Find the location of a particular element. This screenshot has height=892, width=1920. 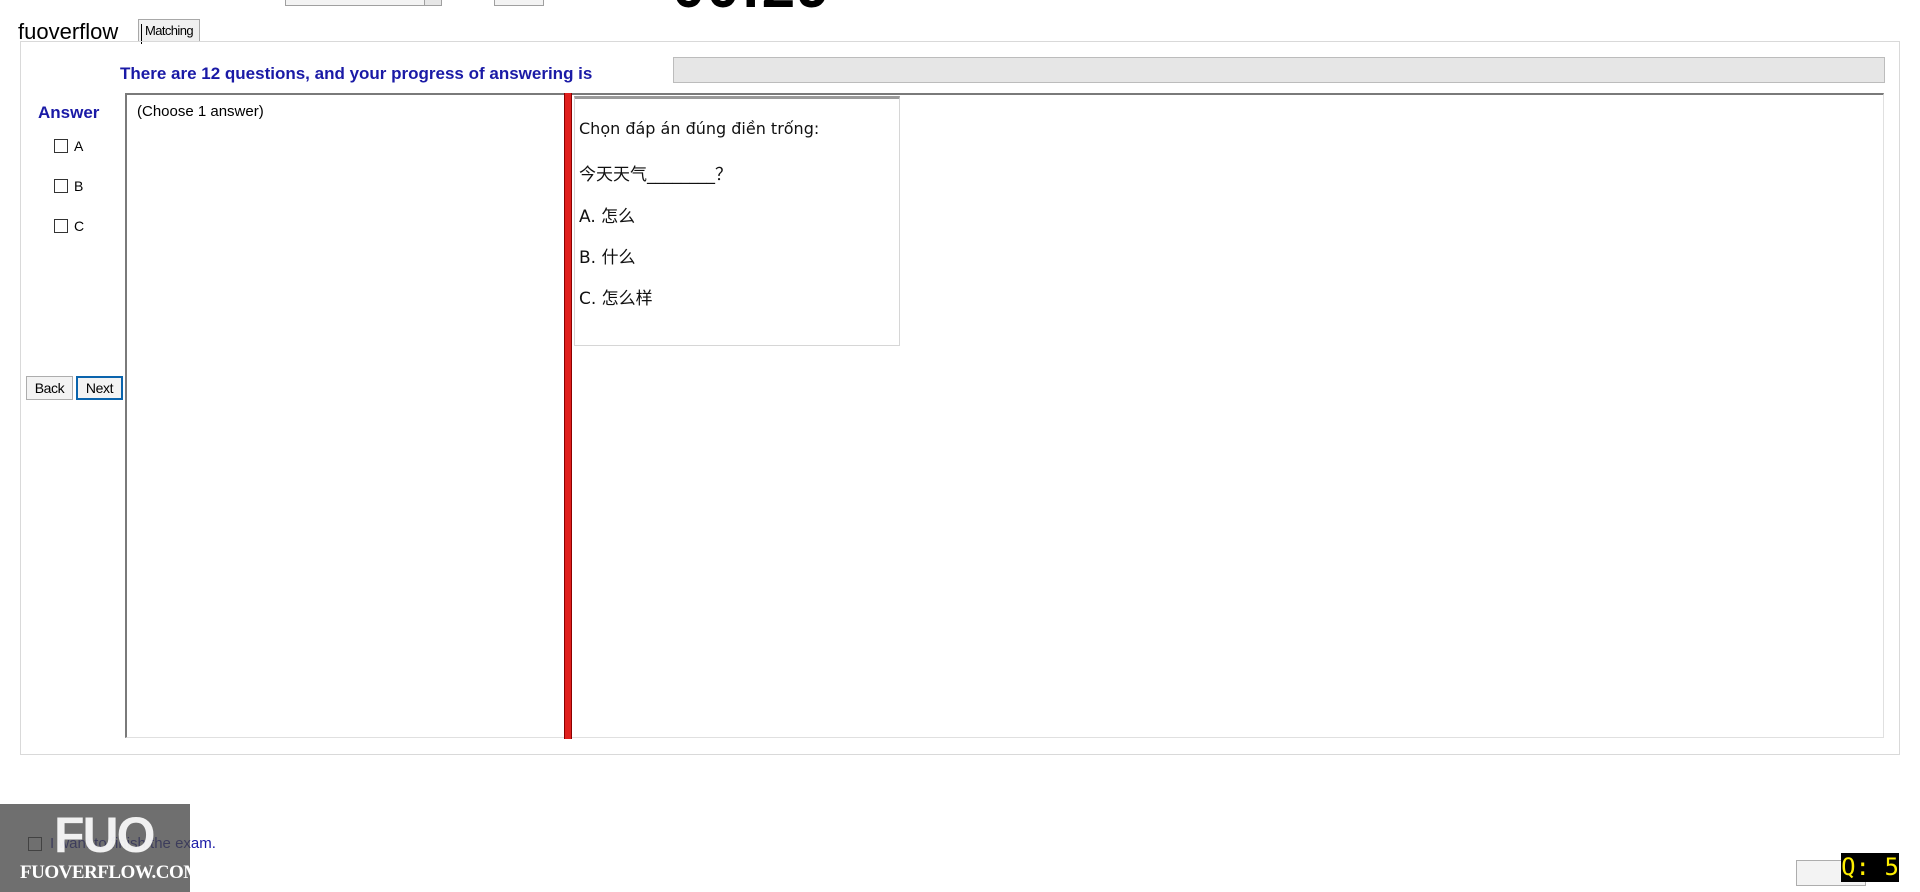

question-number-badge: Q: 5 is located at coordinates (1870, 867).